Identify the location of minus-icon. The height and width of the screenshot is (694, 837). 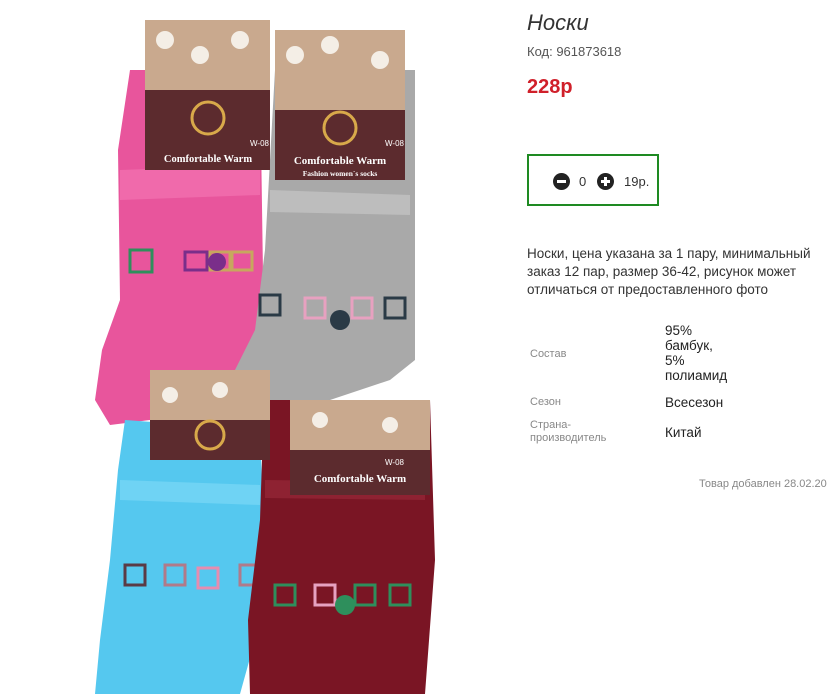
(561, 181).